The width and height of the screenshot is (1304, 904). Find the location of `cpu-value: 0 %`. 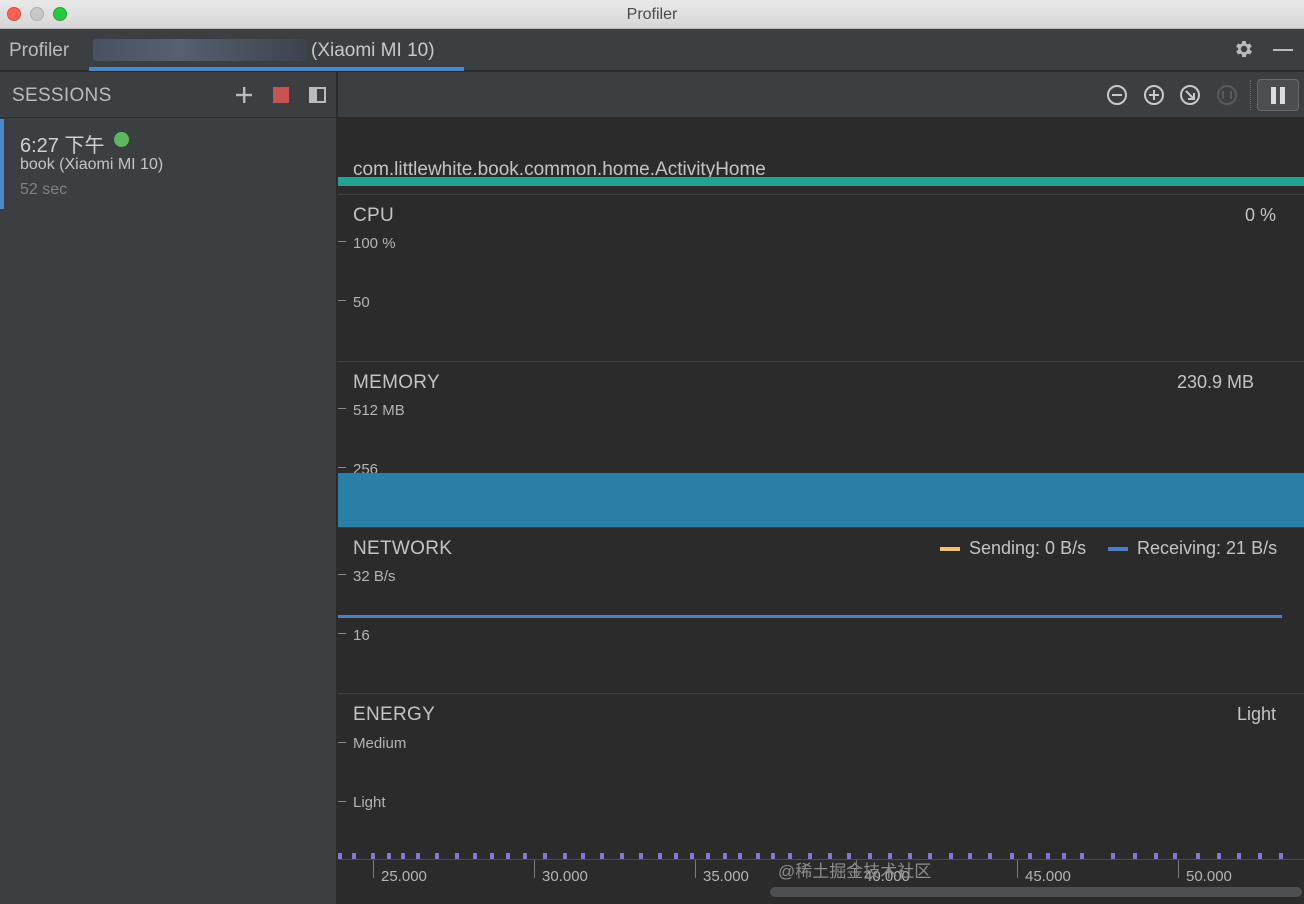

cpu-value: 0 % is located at coordinates (1260, 215).